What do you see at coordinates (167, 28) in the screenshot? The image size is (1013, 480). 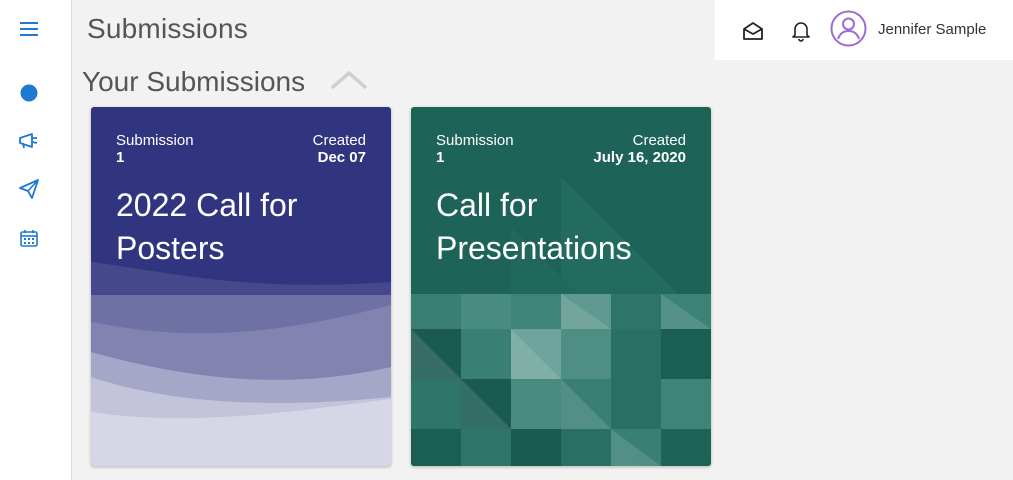 I see `page-title: Submissions` at bounding box center [167, 28].